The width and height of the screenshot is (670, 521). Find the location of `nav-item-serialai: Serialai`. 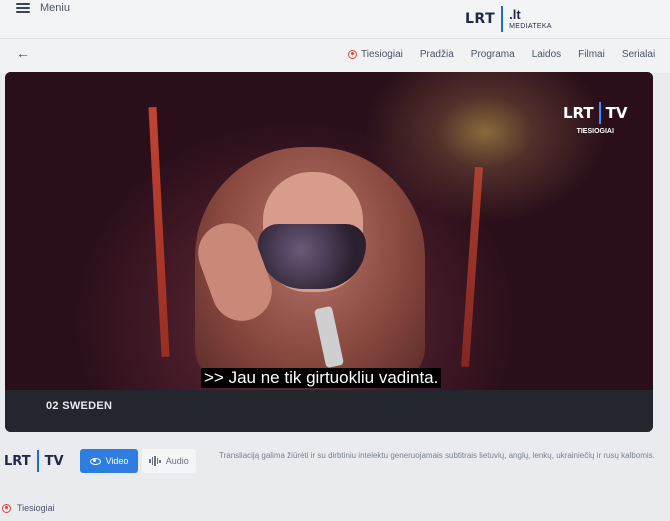

nav-item-serialai: Serialai is located at coordinates (638, 54).